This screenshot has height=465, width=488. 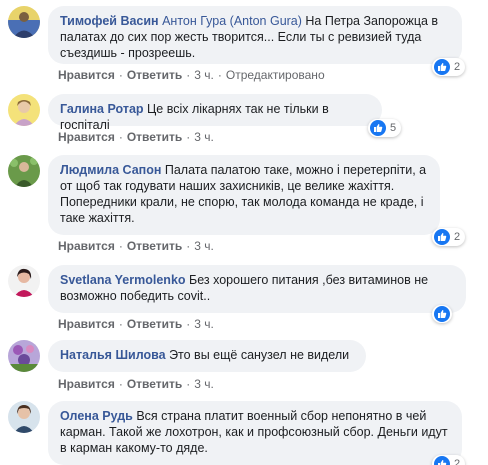 I want to click on reaction-count: 5, so click(x=393, y=128).